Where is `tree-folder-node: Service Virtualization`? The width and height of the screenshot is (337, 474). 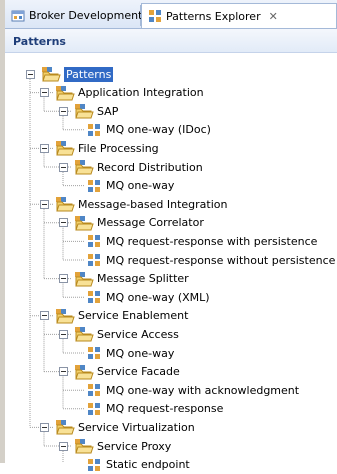 tree-folder-node: Service Virtualization is located at coordinates (125, 427).